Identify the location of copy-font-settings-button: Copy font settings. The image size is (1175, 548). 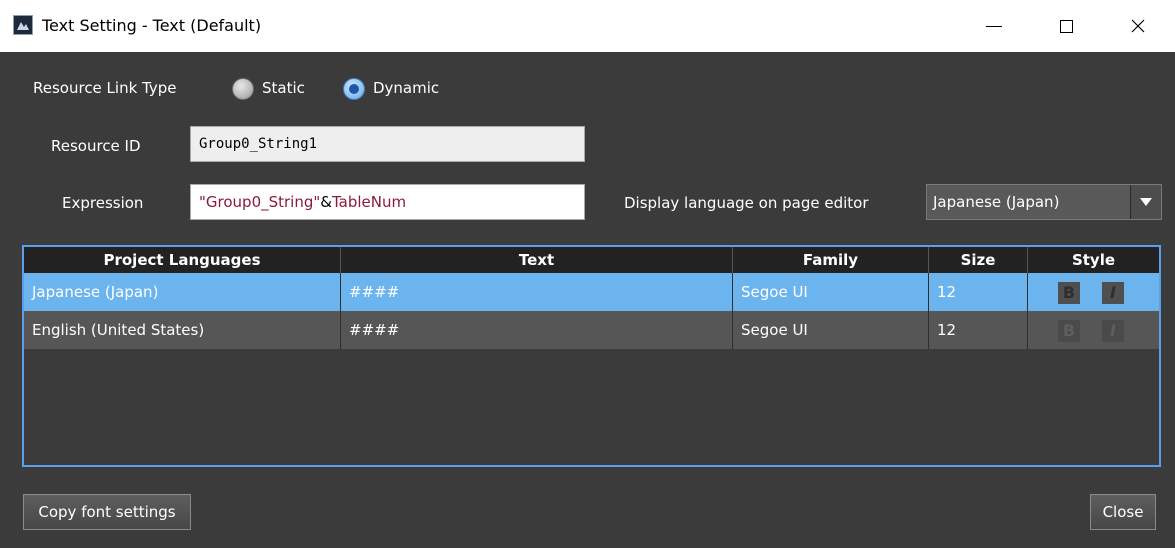
(107, 512).